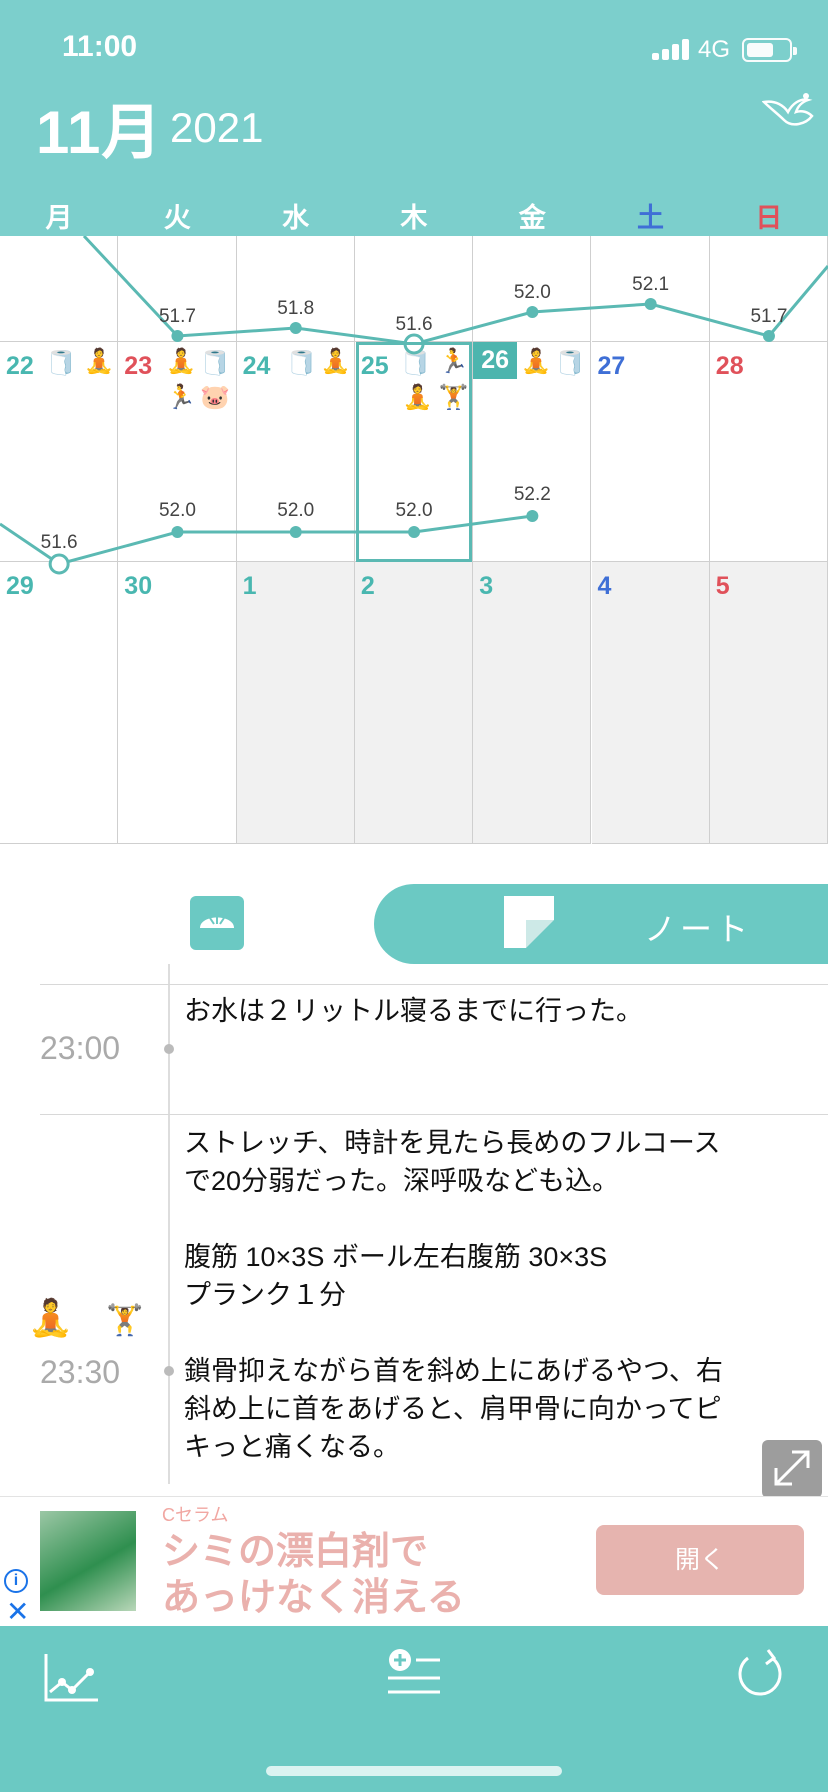  I want to click on graph-icon, so click(71, 1678).